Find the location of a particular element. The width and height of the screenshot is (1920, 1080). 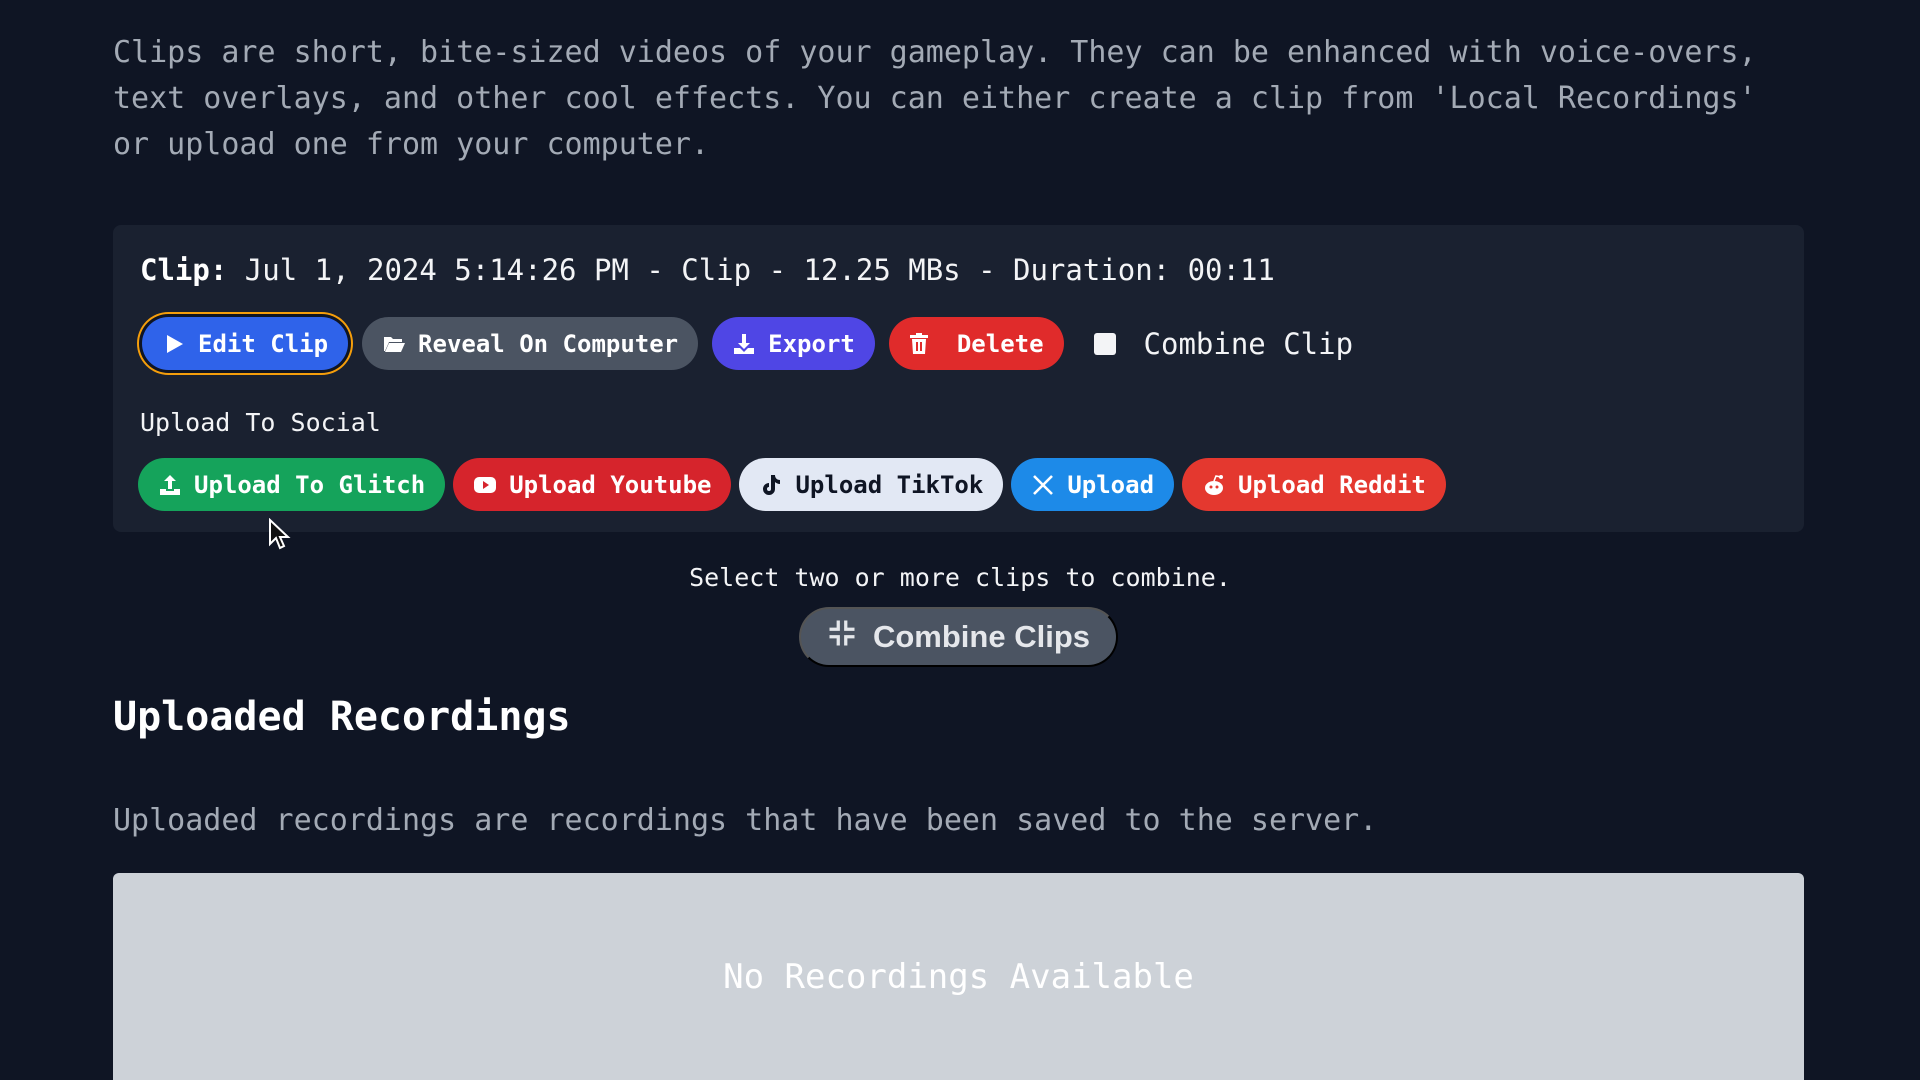

clip-label: Clip: is located at coordinates (184, 270).